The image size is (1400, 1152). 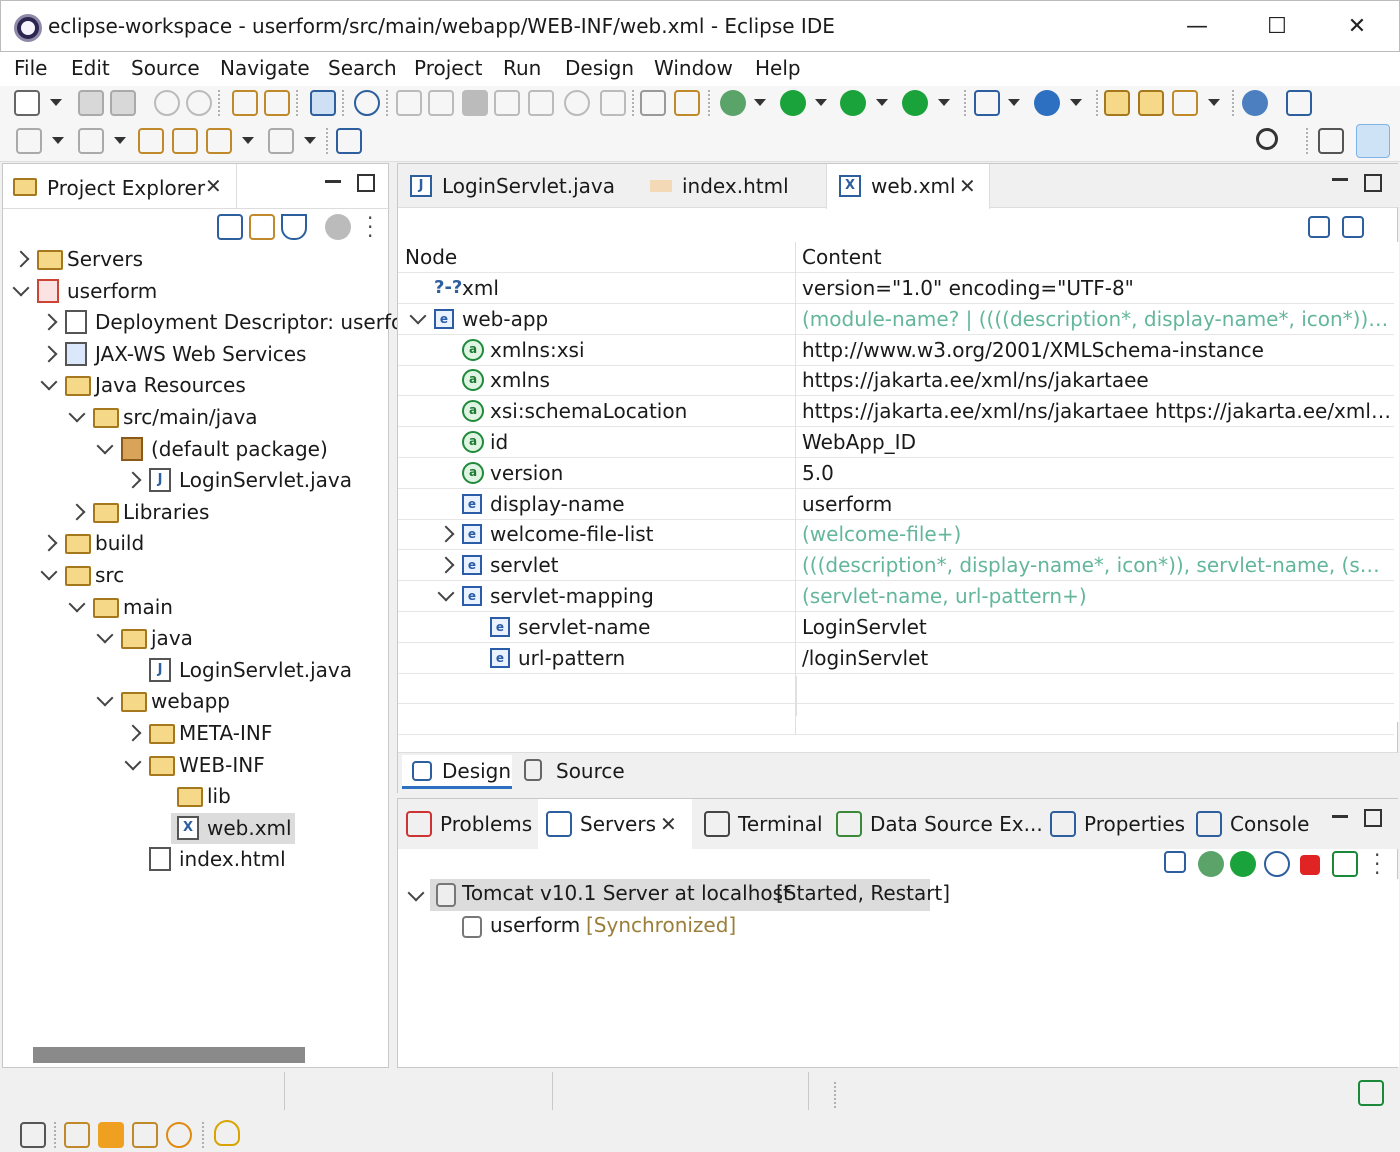 I want to click on new-java-project-icon, so click(x=987, y=103).